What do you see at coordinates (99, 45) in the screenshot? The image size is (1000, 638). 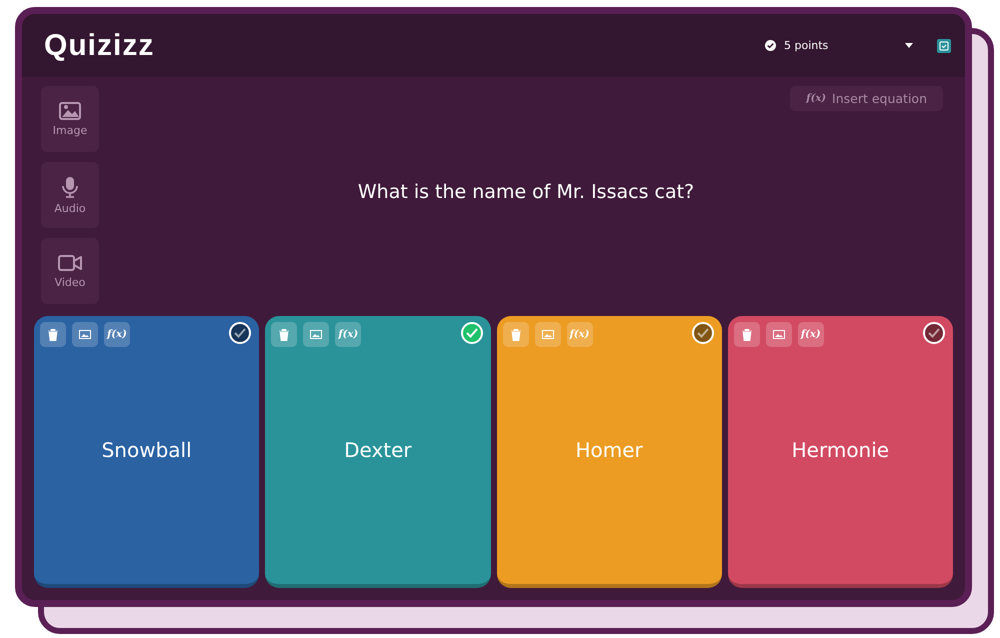 I see `logo: Quizizz` at bounding box center [99, 45].